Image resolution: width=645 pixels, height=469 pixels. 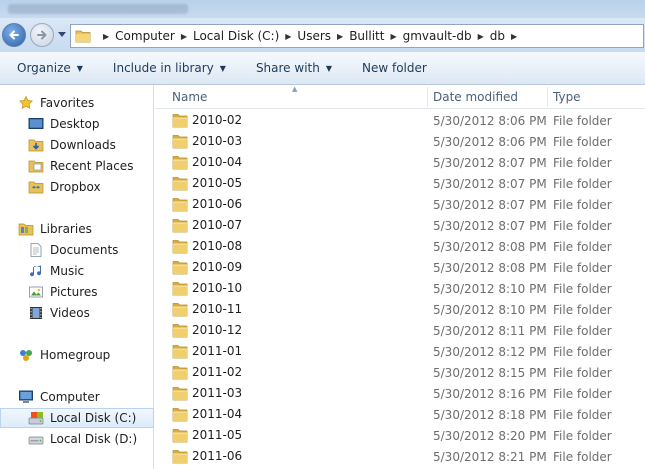 I want to click on breadcrumb-local-disk-c: ▶ Local Disk (C:), so click(x=227, y=36).